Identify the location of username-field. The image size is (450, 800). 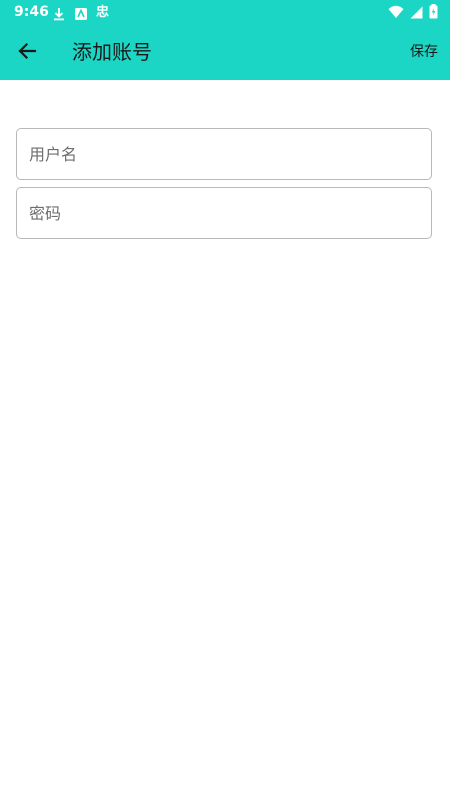
(224, 154).